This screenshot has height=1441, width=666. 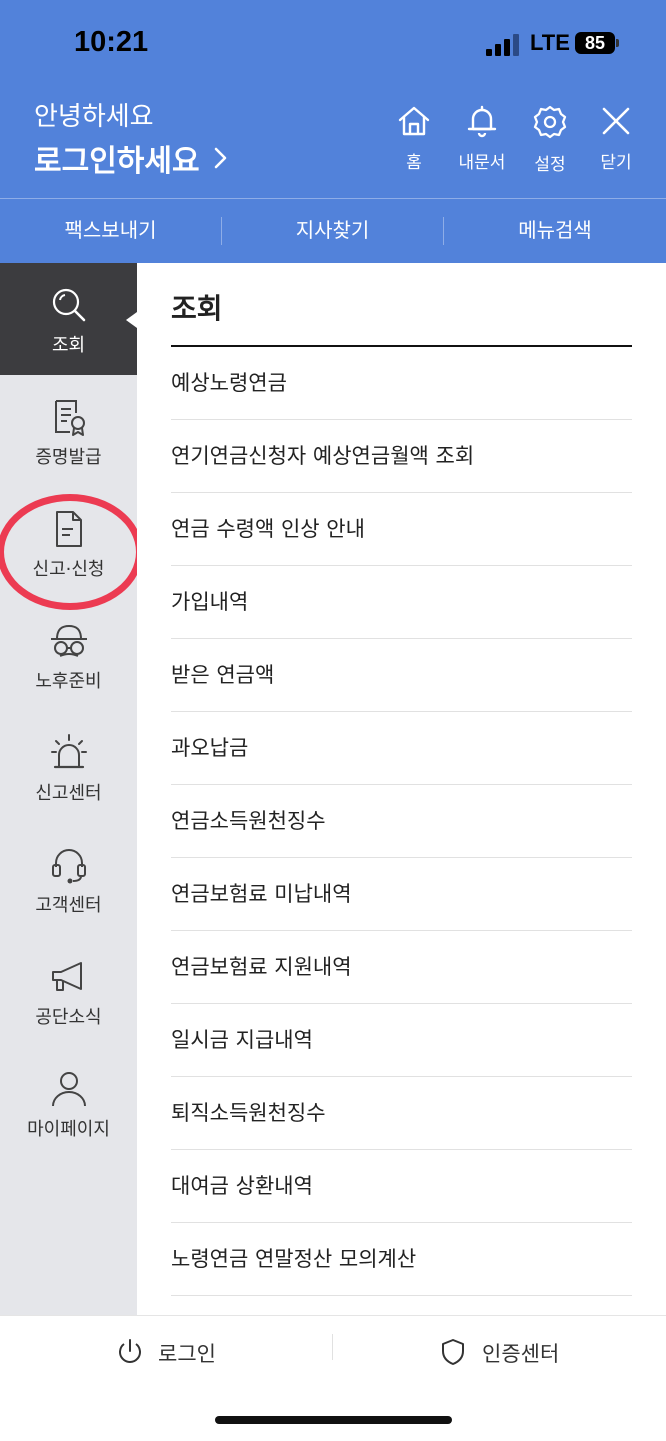 I want to click on sidebar-item-certificate: 증명발급, so click(x=68, y=431).